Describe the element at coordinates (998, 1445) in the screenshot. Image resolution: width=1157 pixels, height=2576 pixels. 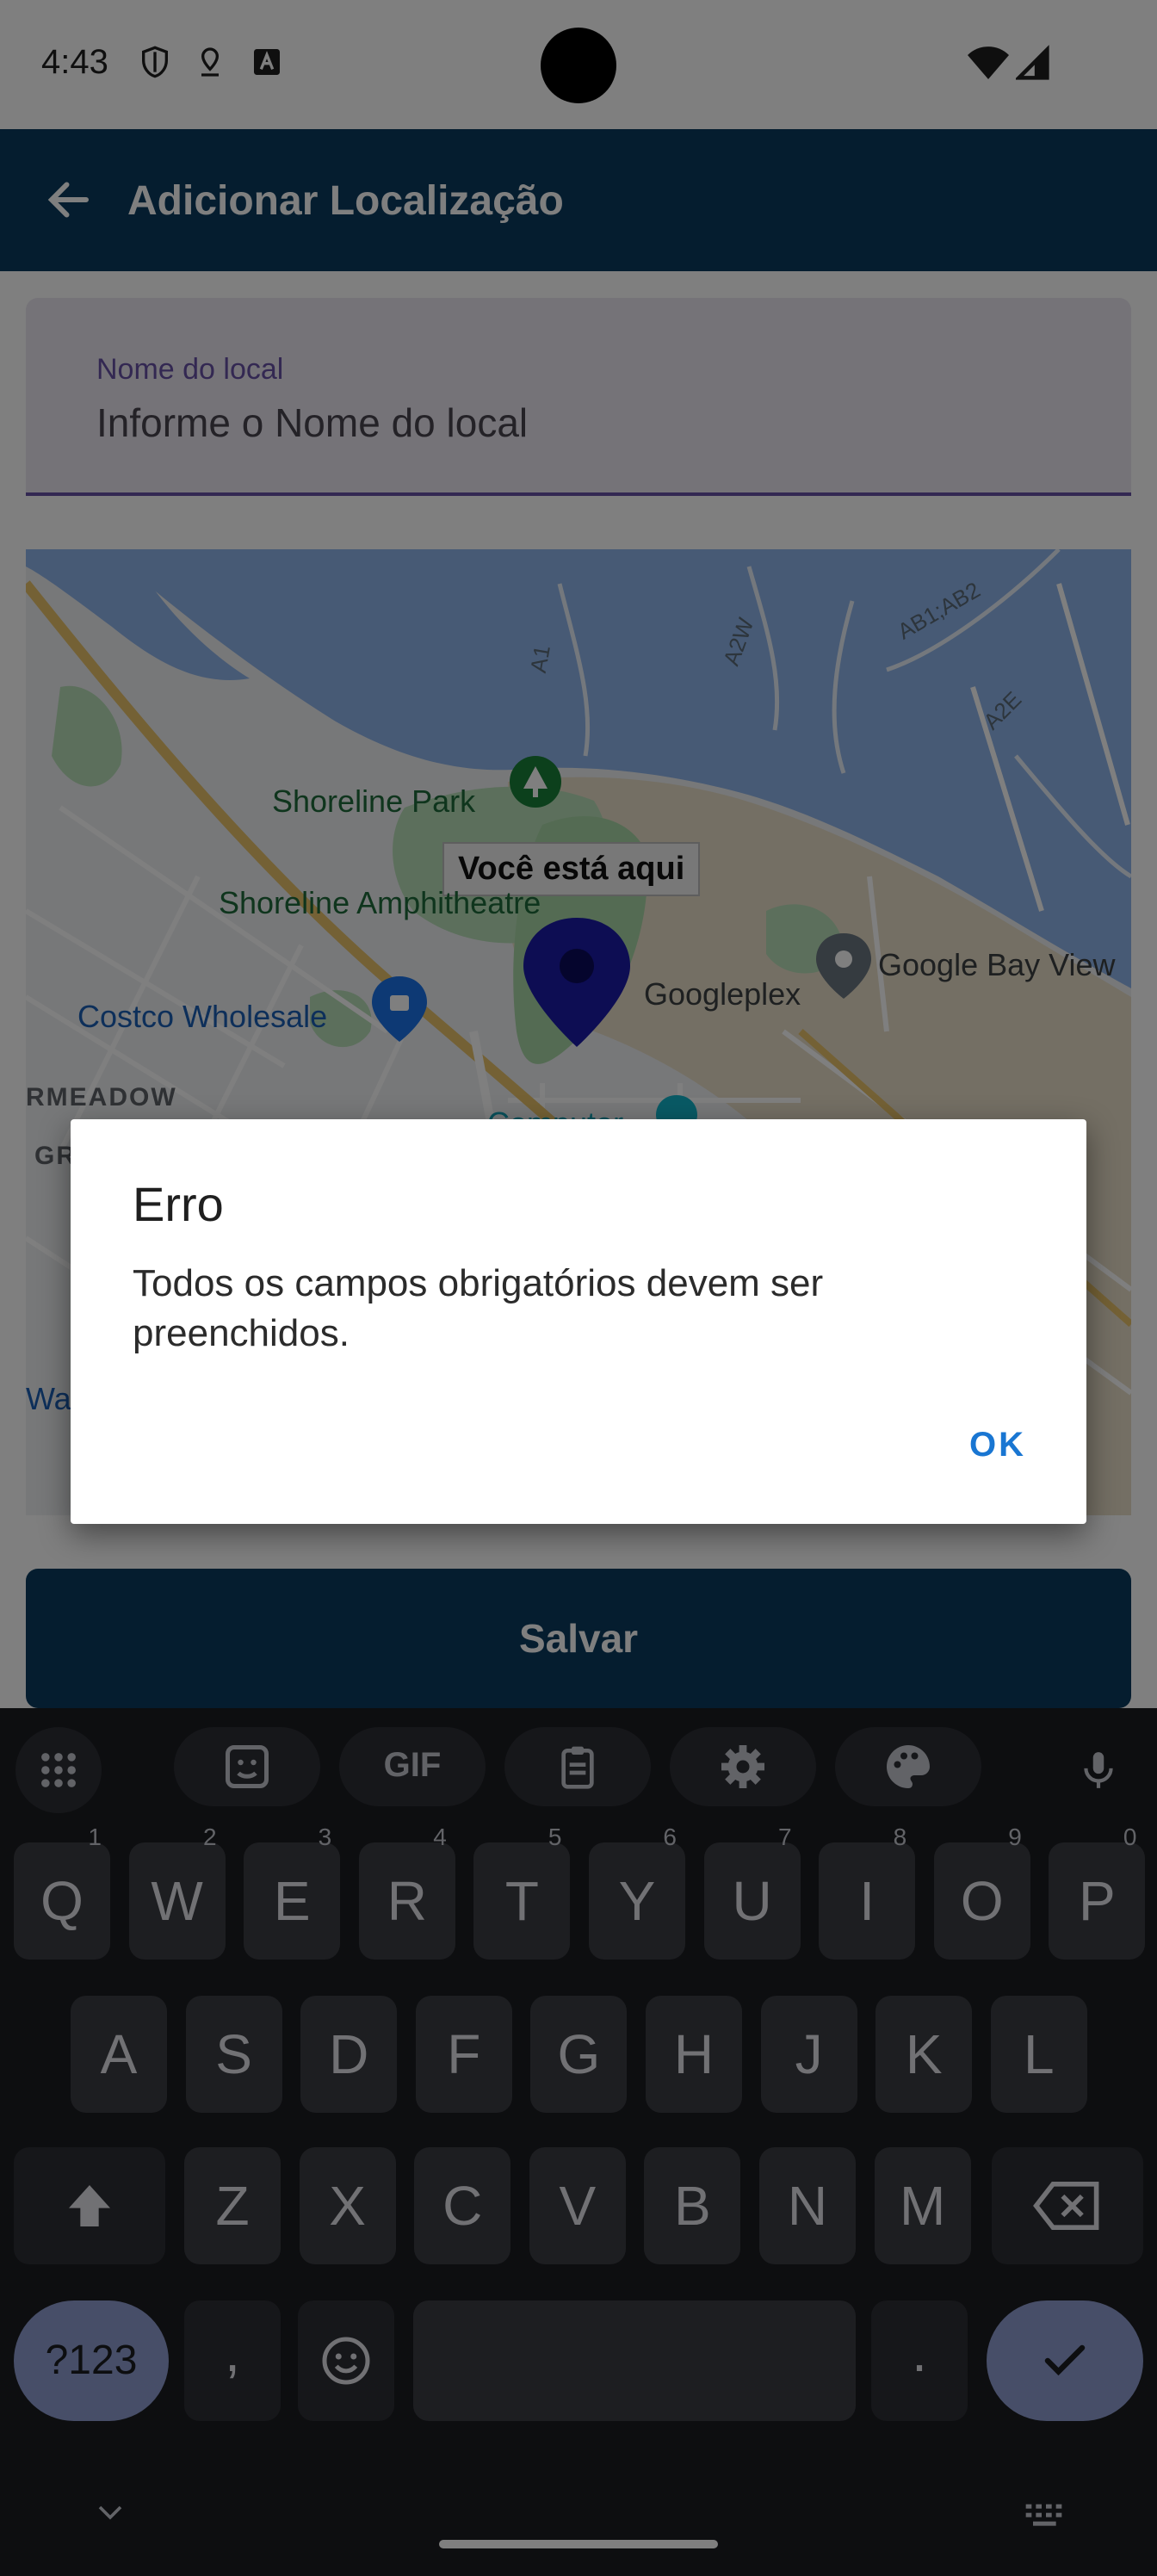
I see `dialog-ok-button: OK` at that location.